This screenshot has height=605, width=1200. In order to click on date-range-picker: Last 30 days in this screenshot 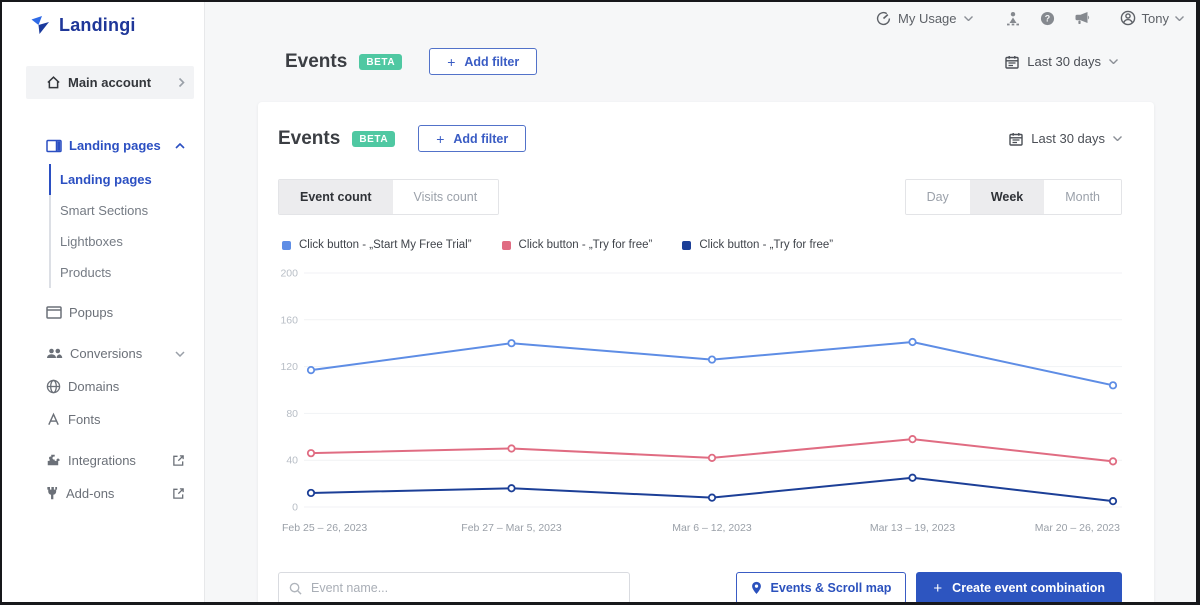, I will do `click(1061, 61)`.